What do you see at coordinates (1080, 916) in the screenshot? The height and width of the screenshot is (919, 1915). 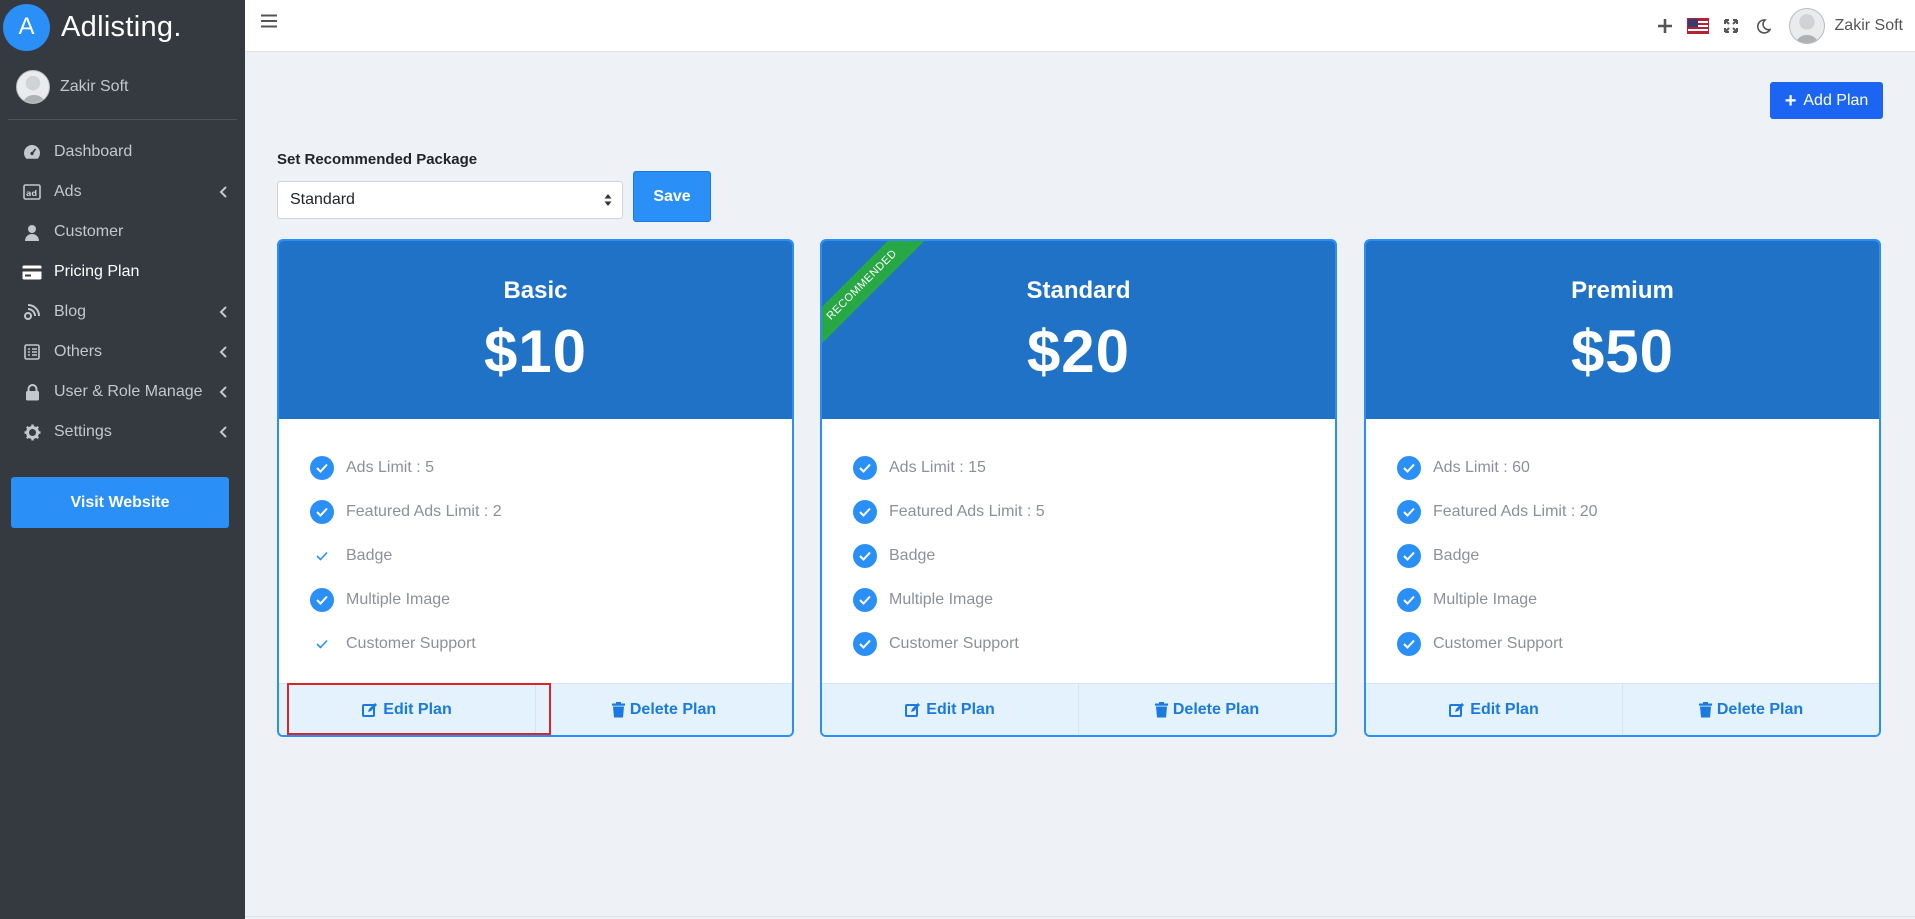 I see `footer-divider` at bounding box center [1080, 916].